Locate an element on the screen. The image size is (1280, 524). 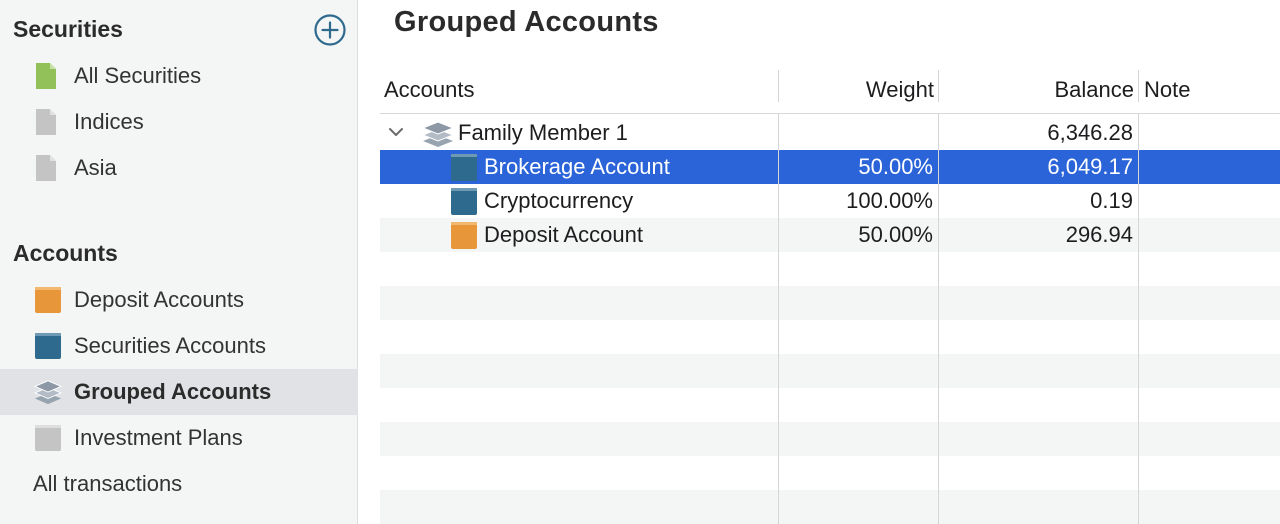
sidebar-item-label: All Securities is located at coordinates (138, 75).